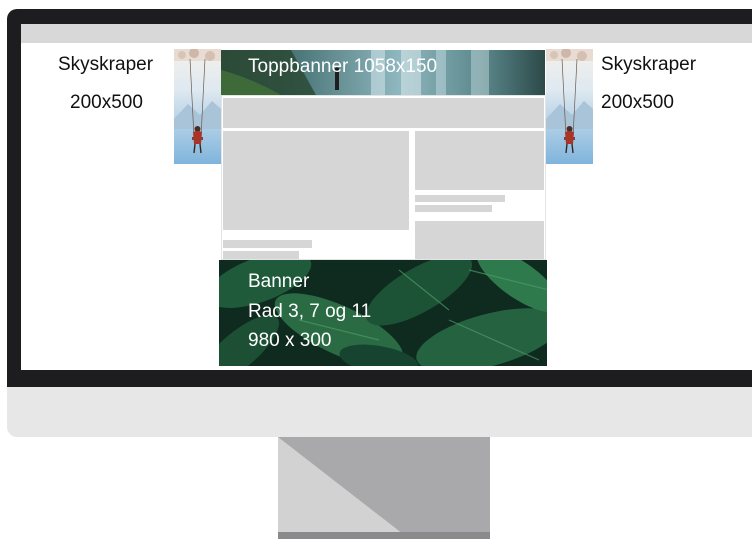 This screenshot has width=752, height=539. What do you see at coordinates (106, 102) in the screenshot?
I see `skyscraper-left-size: 200x500` at bounding box center [106, 102].